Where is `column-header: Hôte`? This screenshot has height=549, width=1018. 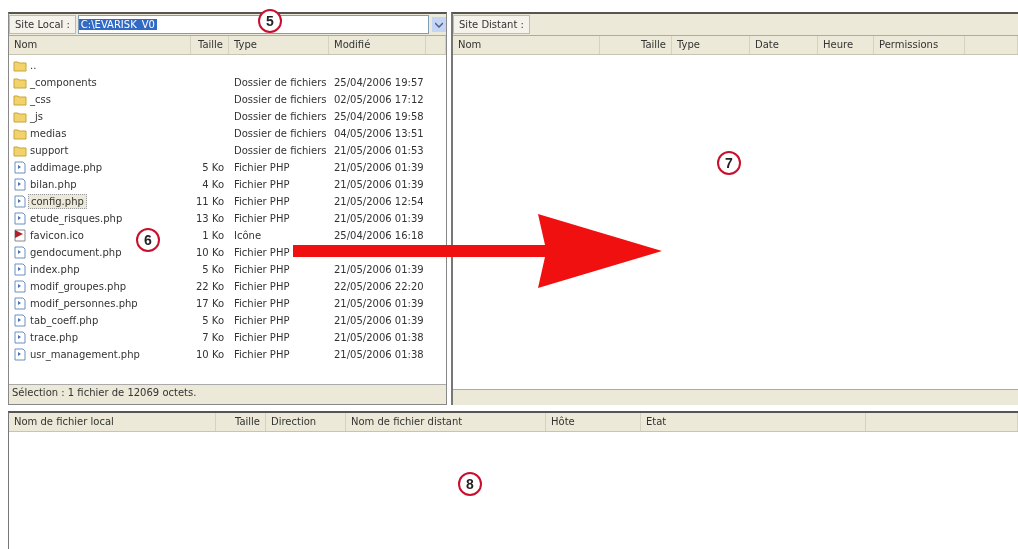
column-header: Hôte is located at coordinates (593, 422).